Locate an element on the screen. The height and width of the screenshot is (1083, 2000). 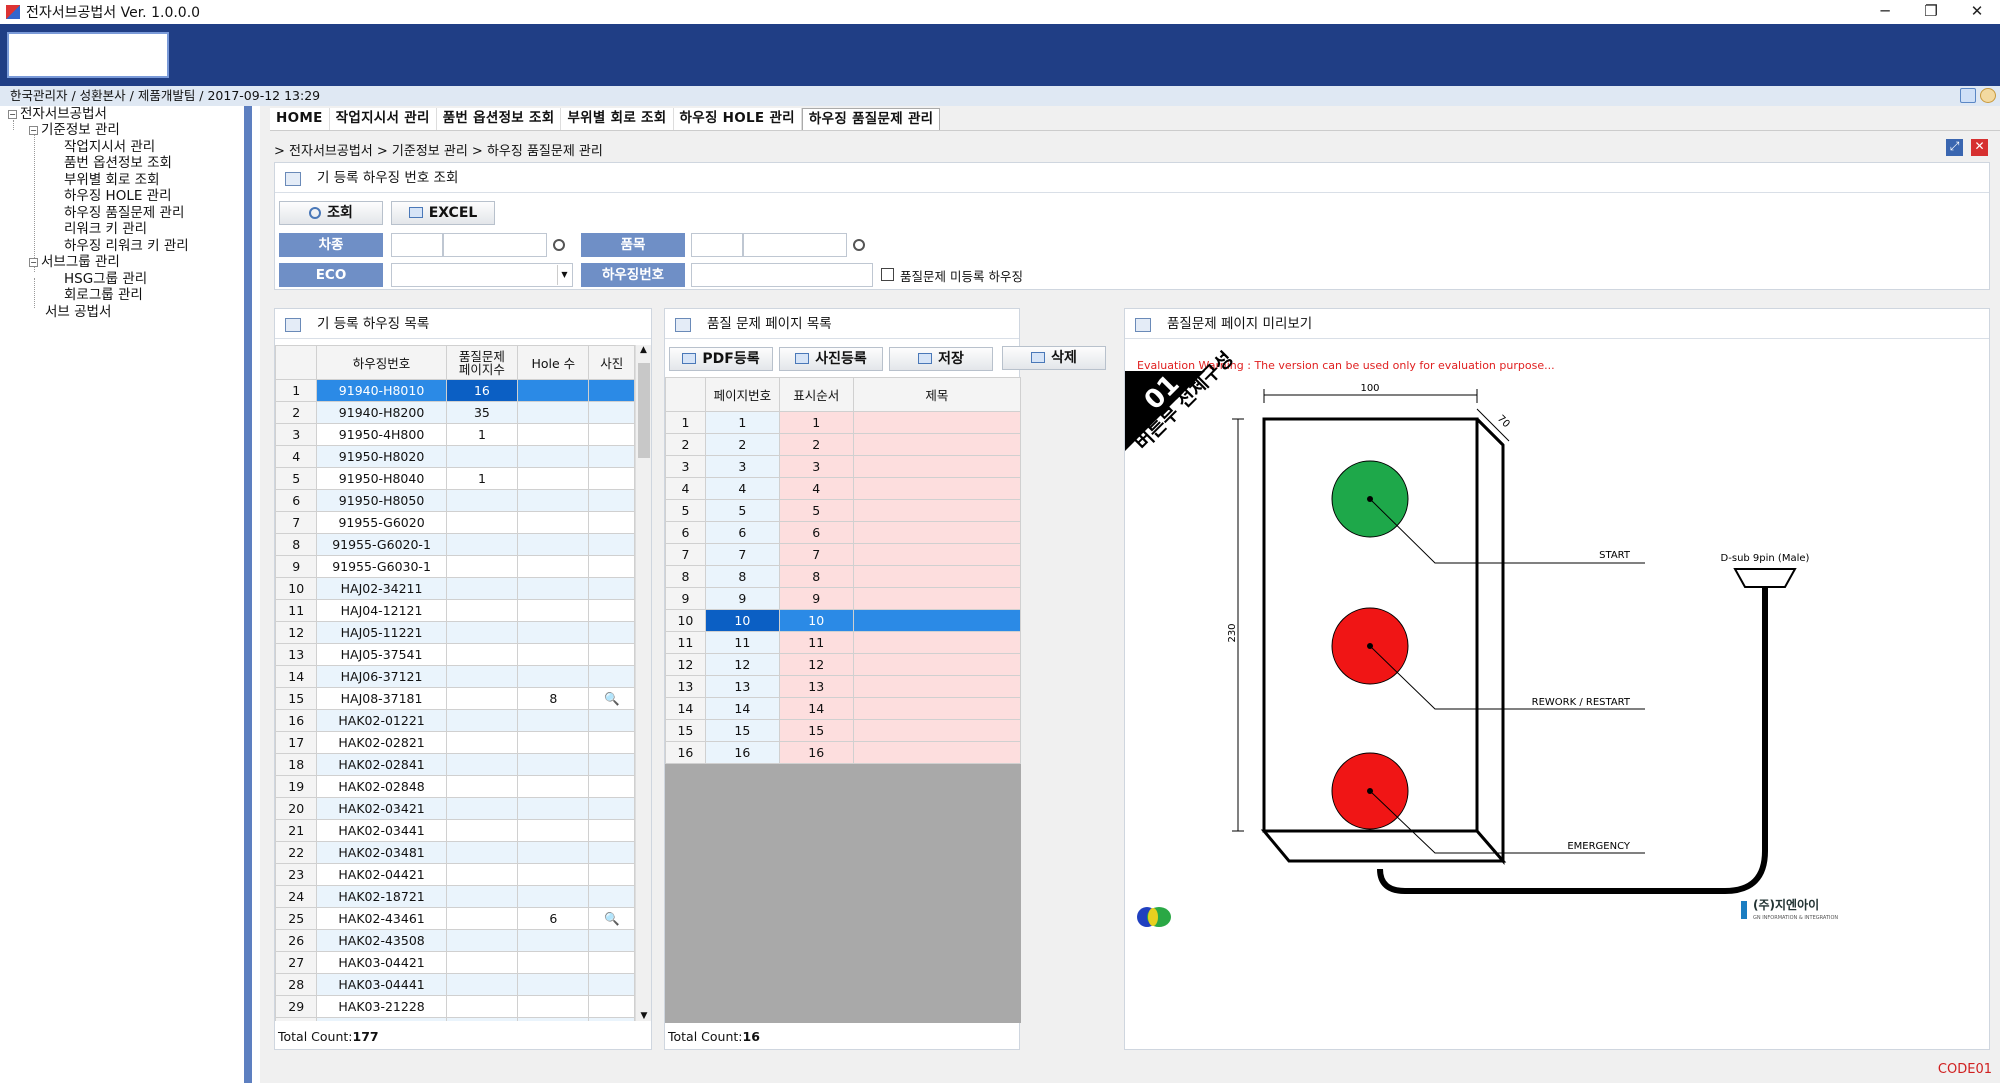
table-row: 24 HAK02-18721 is located at coordinates (455, 896).